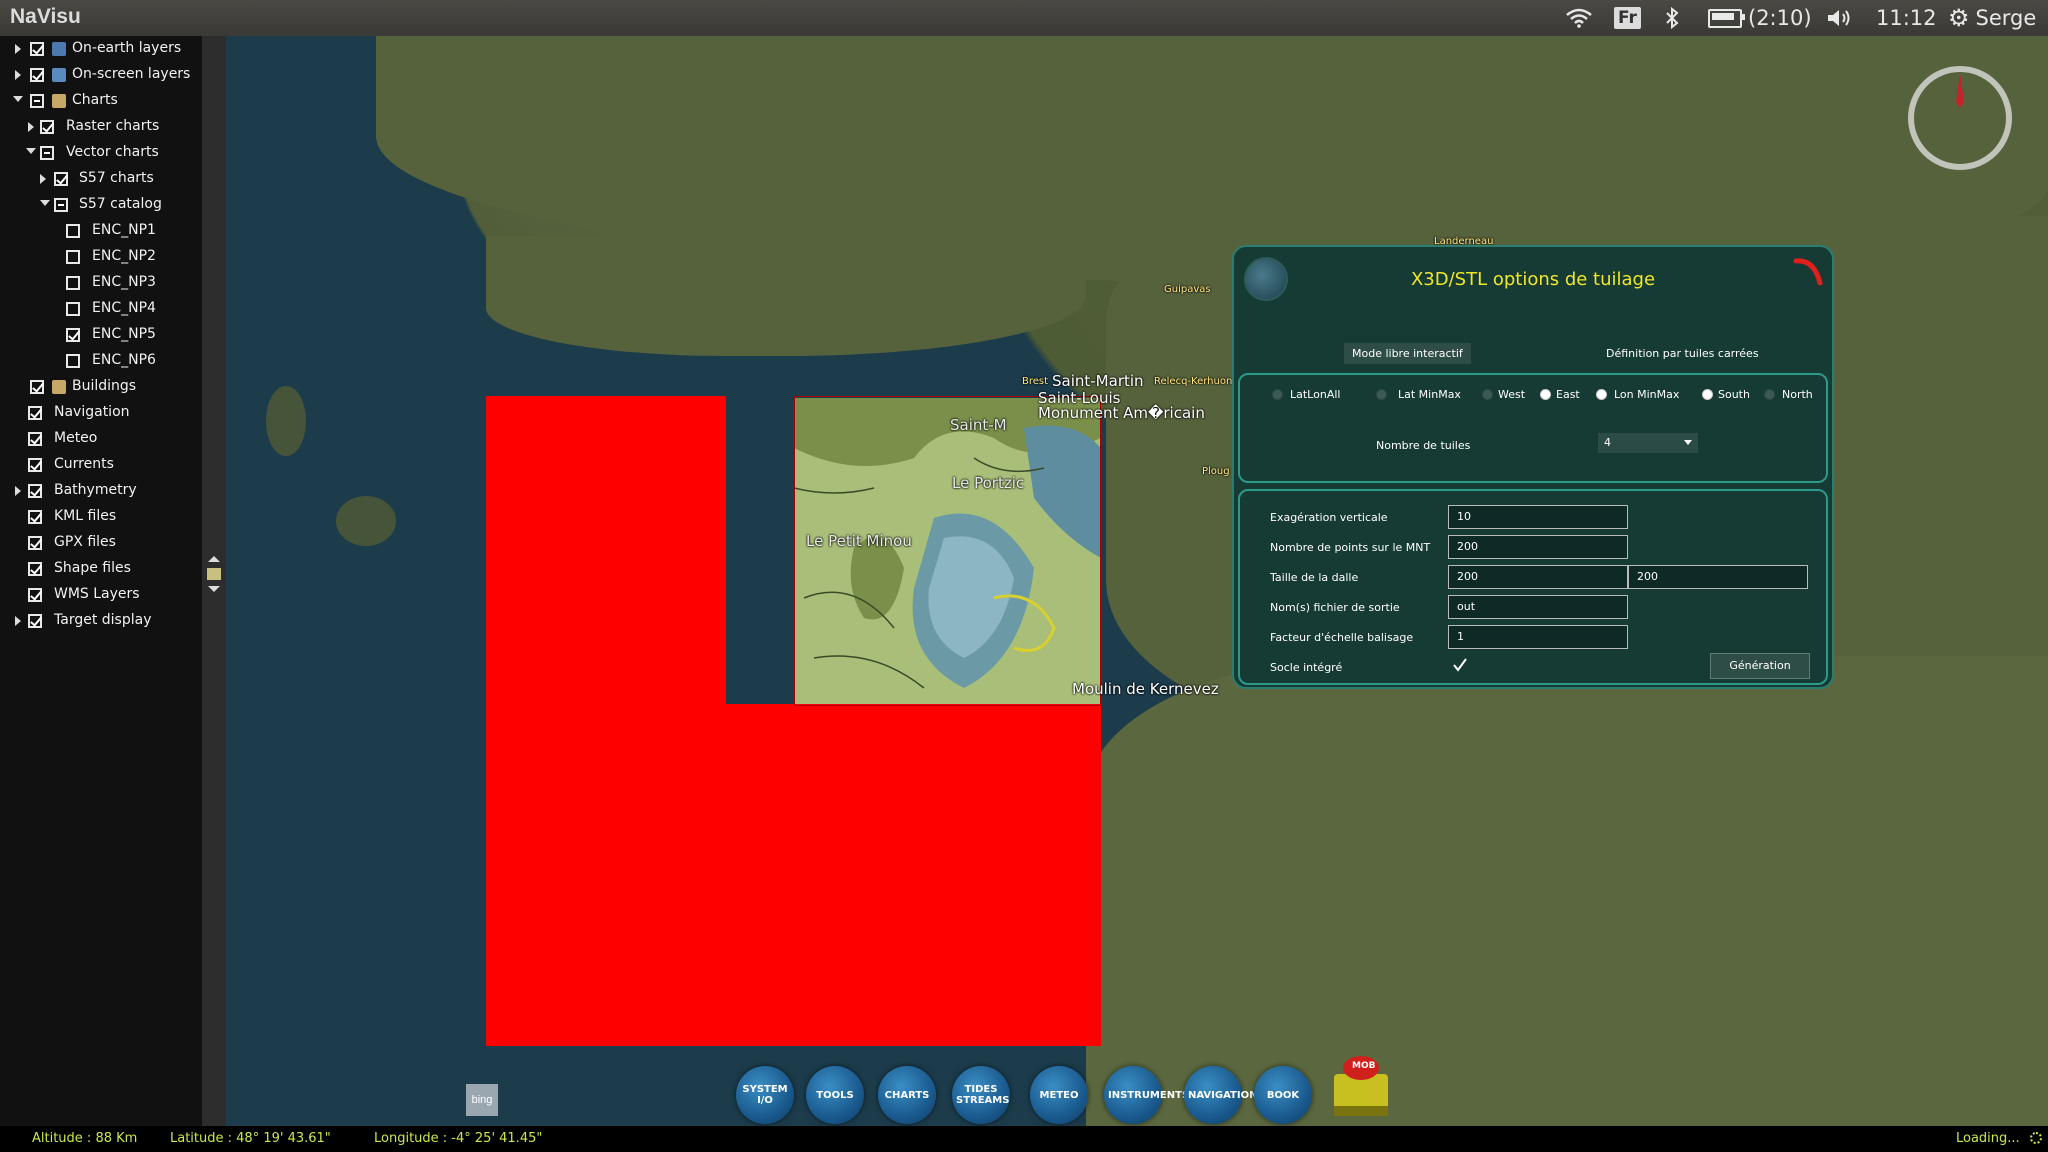  I want to click on tree-item: Bathymetry, so click(101, 491).